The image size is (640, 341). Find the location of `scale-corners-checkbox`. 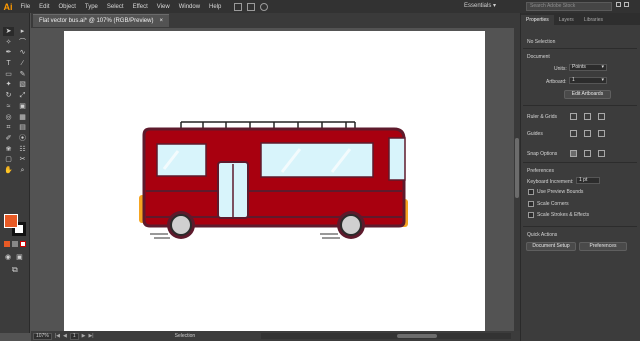

scale-corners-checkbox is located at coordinates (531, 204).